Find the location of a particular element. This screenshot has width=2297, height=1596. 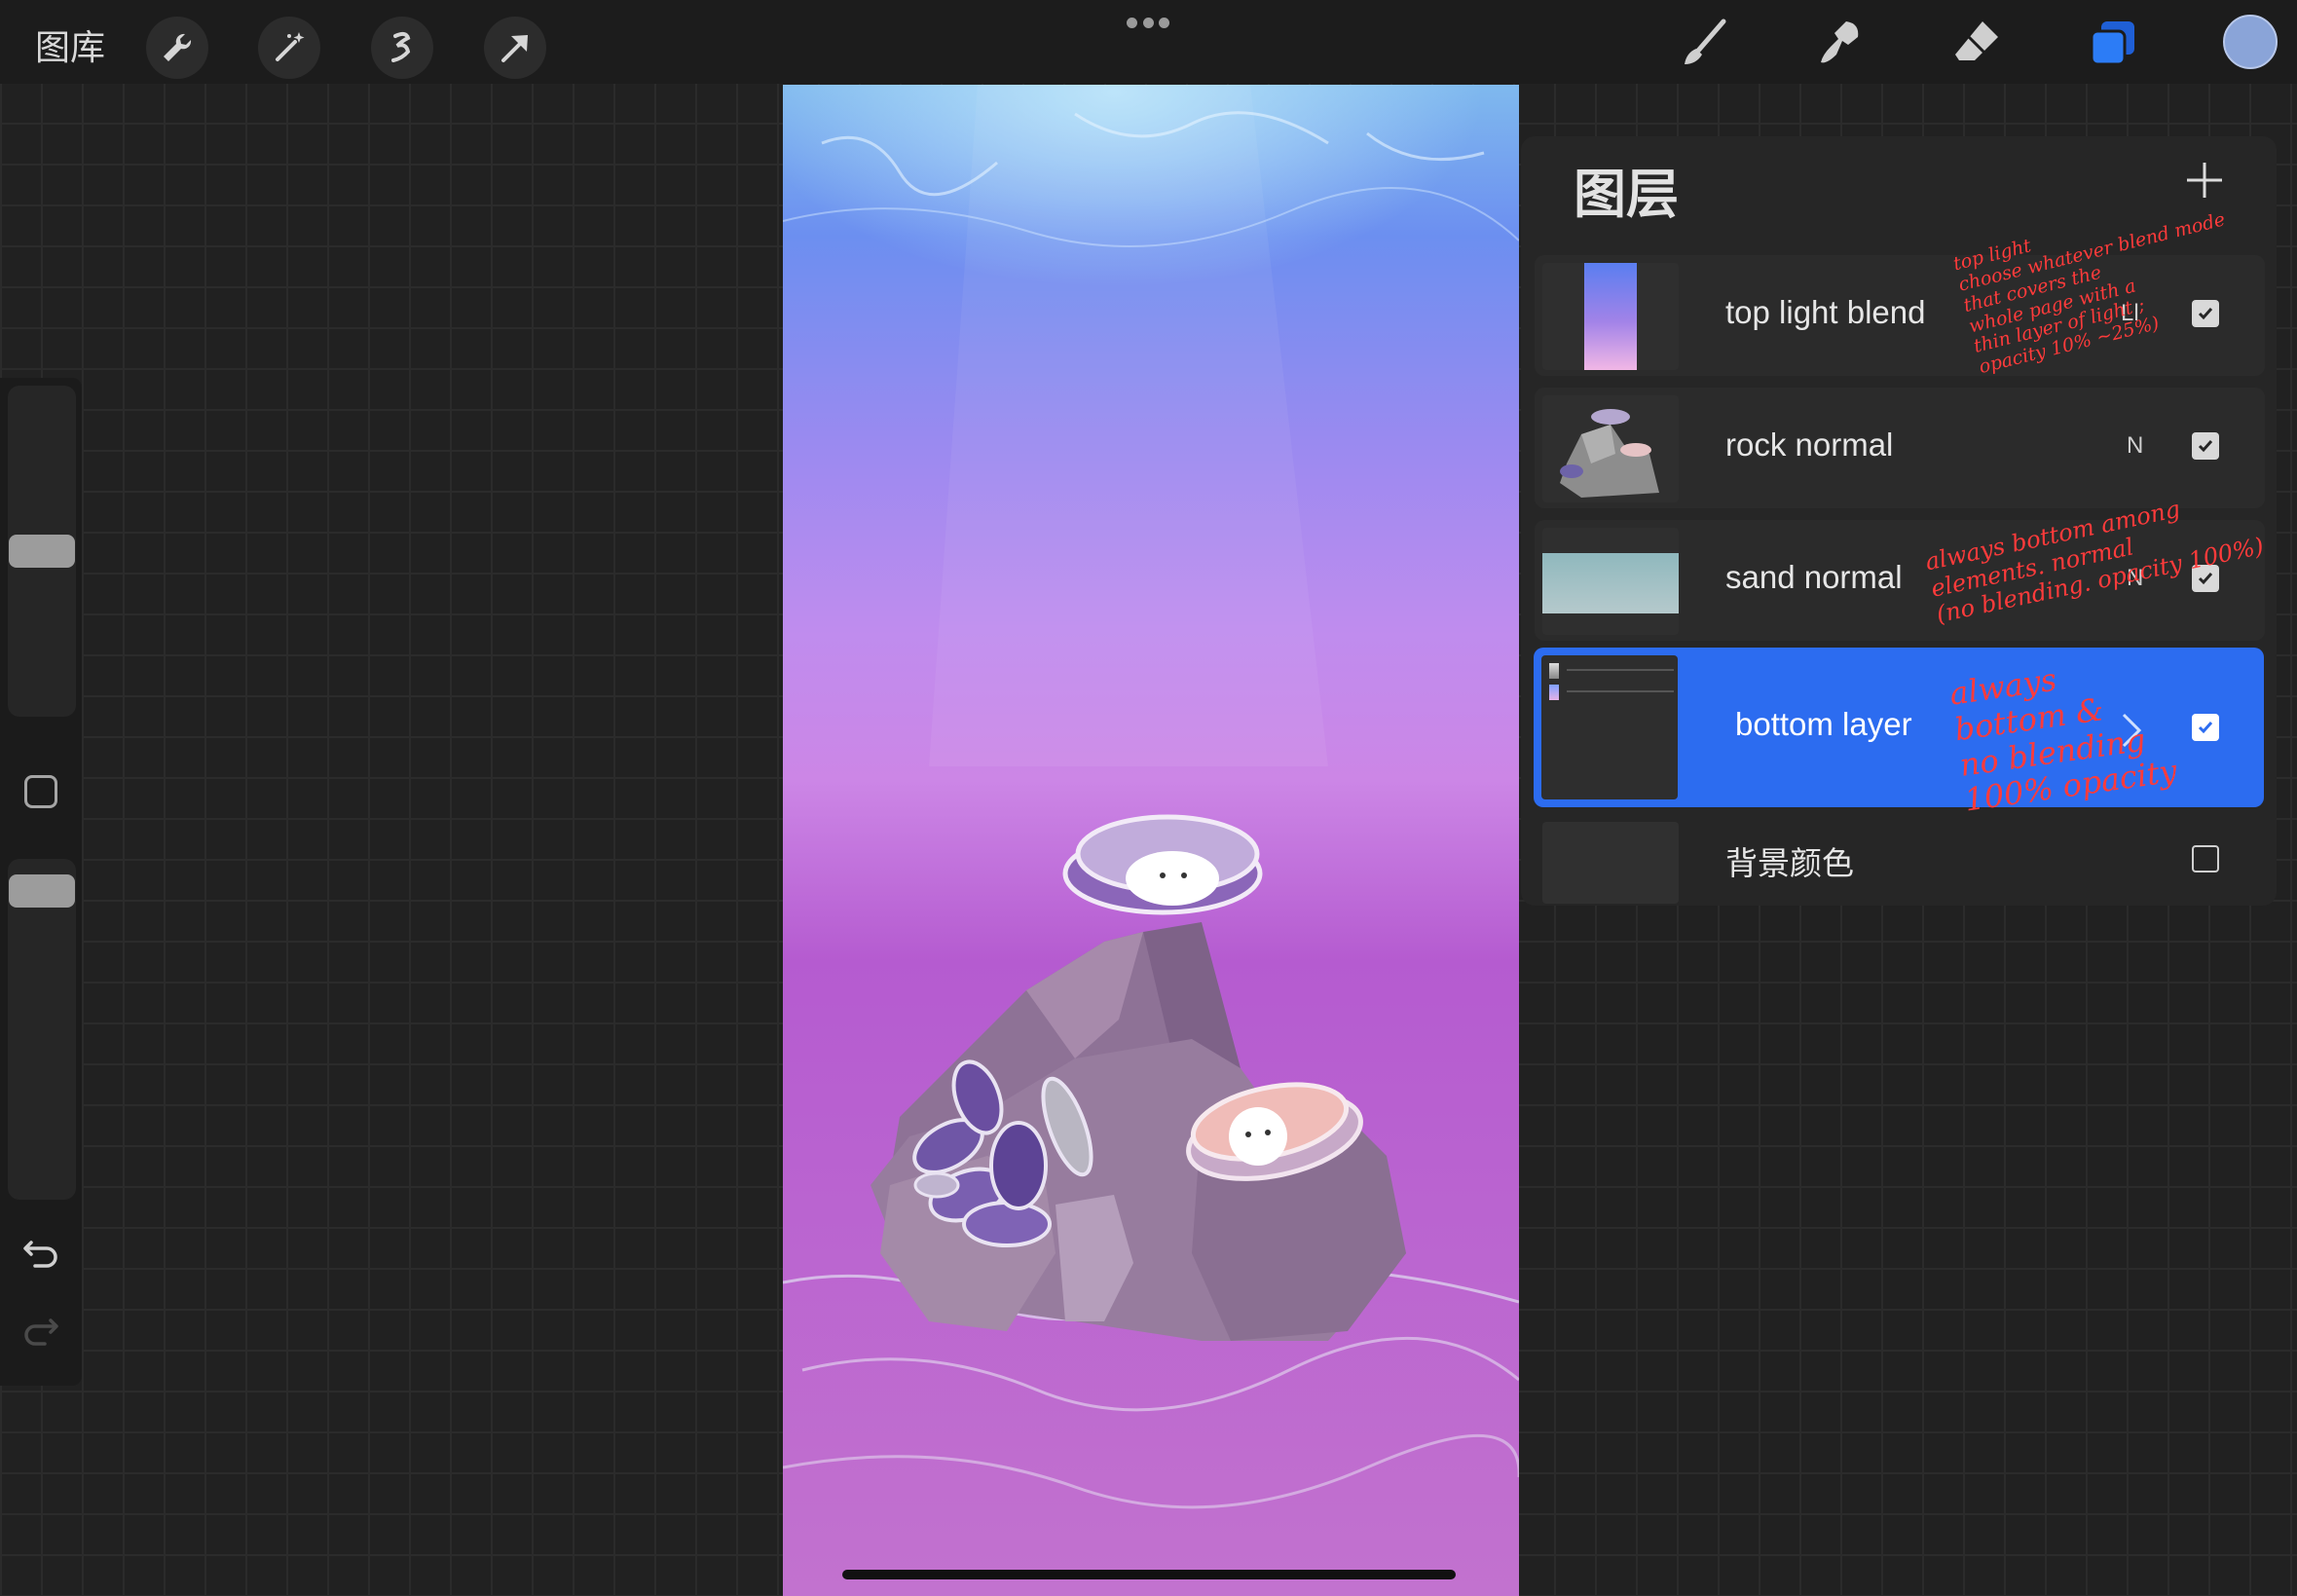

selection-button is located at coordinates (402, 48).